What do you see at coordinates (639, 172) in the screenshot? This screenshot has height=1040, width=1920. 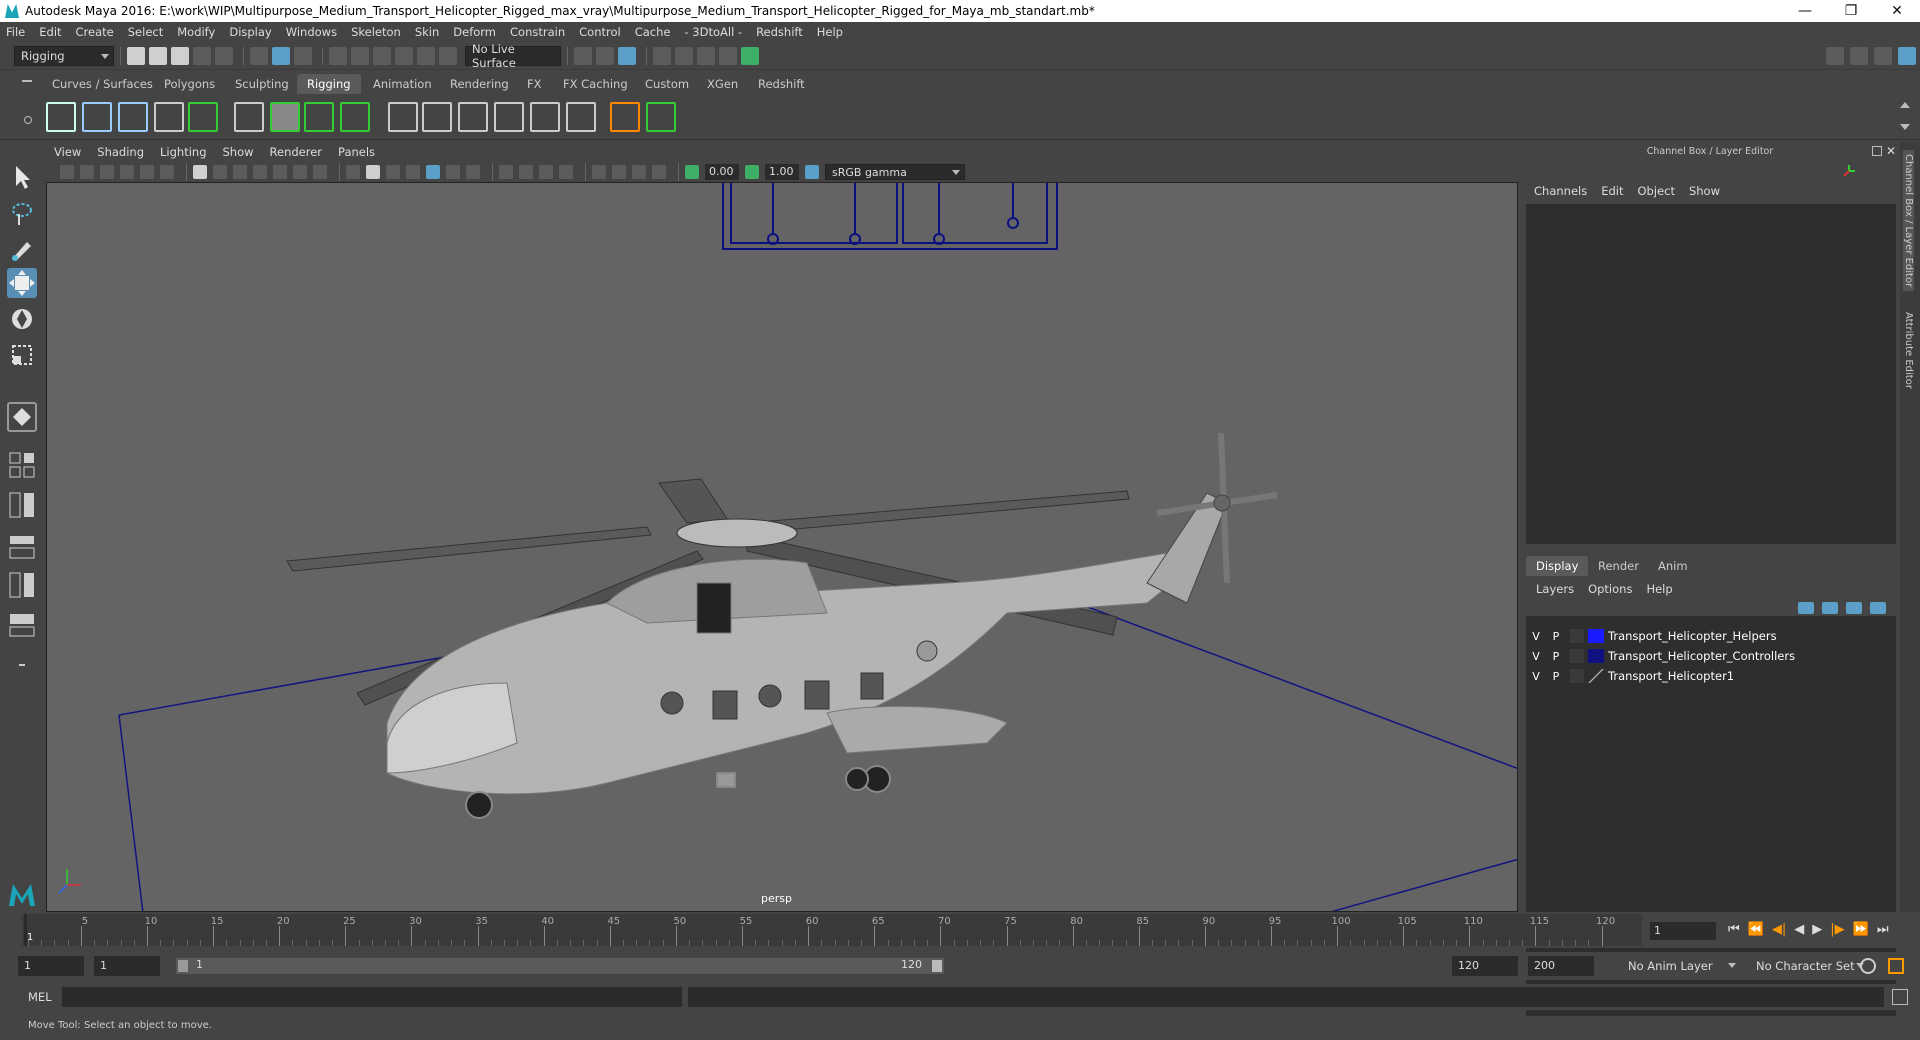 I see `xray-active-icon` at bounding box center [639, 172].